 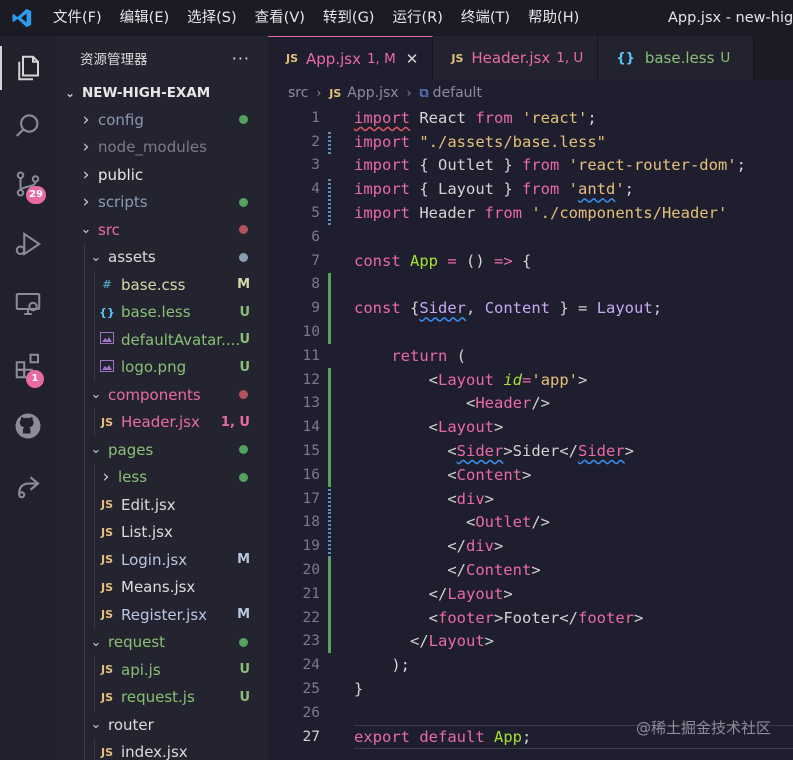 What do you see at coordinates (162, 697) in the screenshot?
I see `tree-file: JS request.js U` at bounding box center [162, 697].